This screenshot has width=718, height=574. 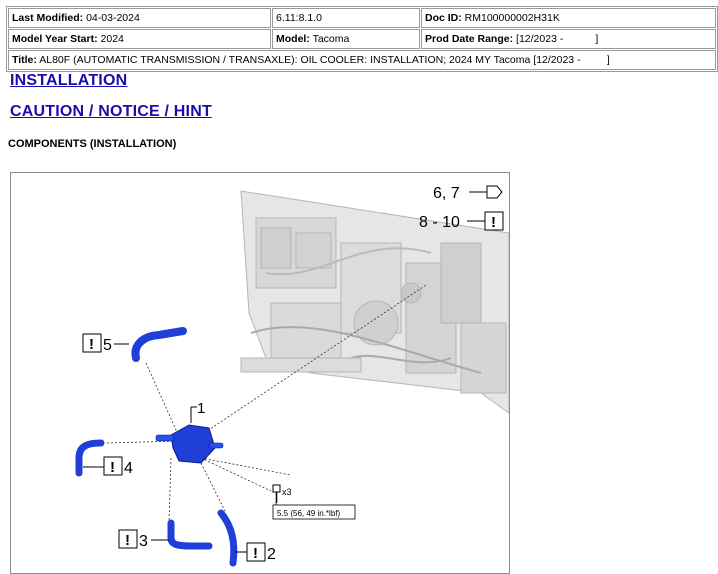 What do you see at coordinates (346, 39) in the screenshot?
I see `model-cell: Model: Tacoma` at bounding box center [346, 39].